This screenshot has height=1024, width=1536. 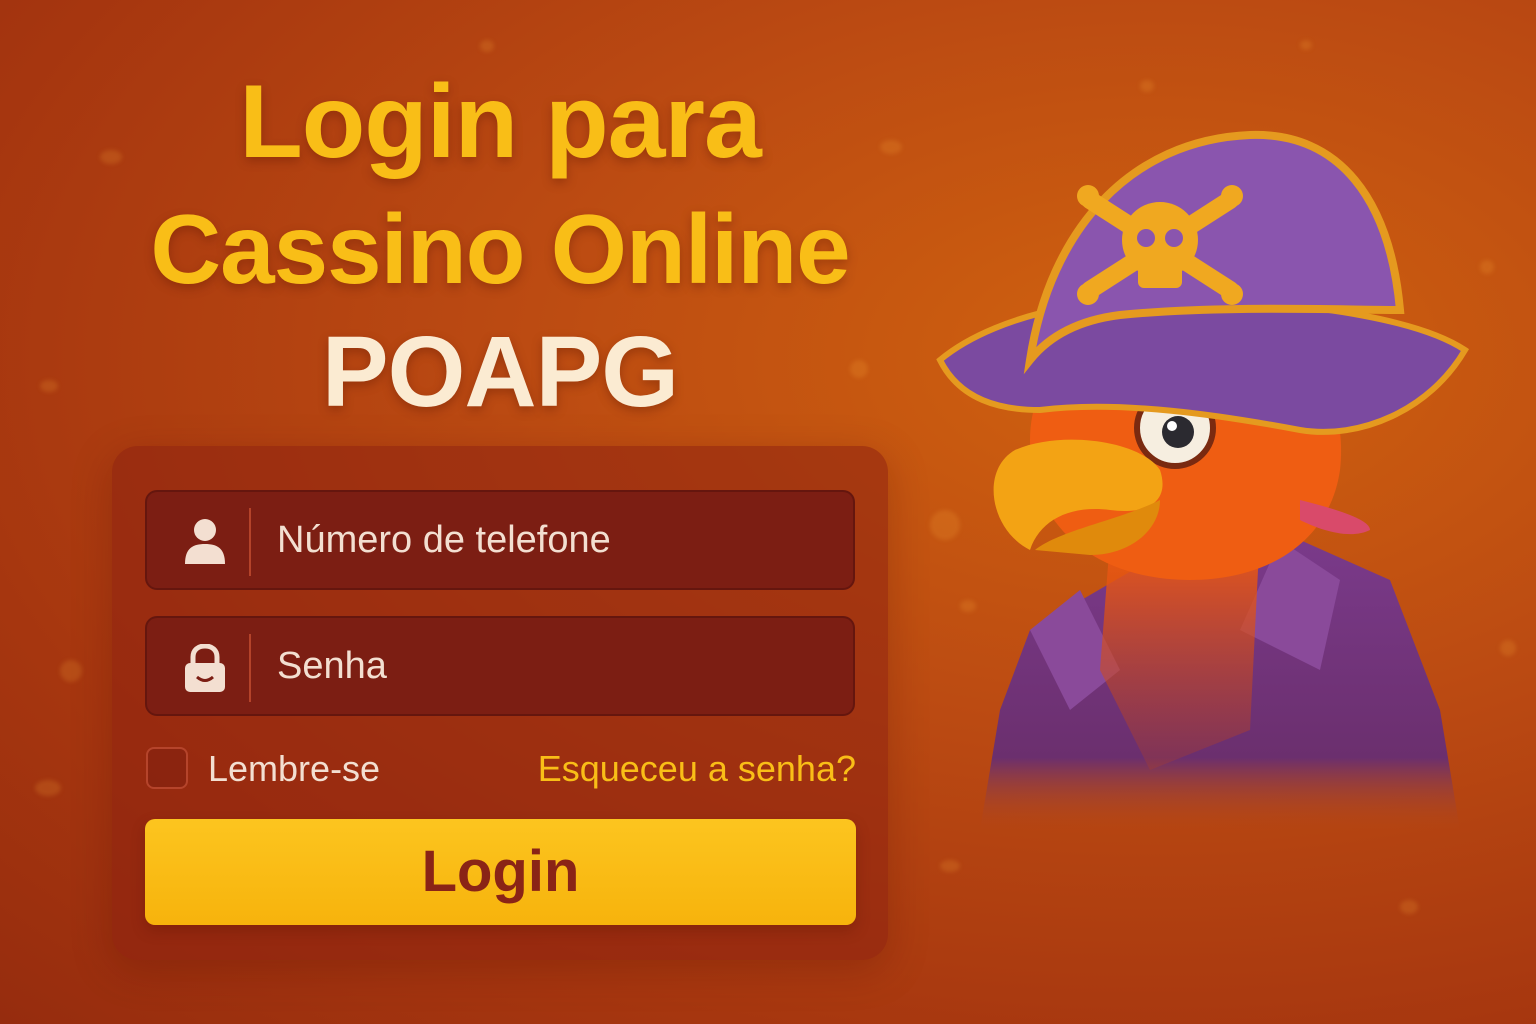 I want to click on forgot-password-link: Esqueceu a senha?, so click(x=697, y=769).